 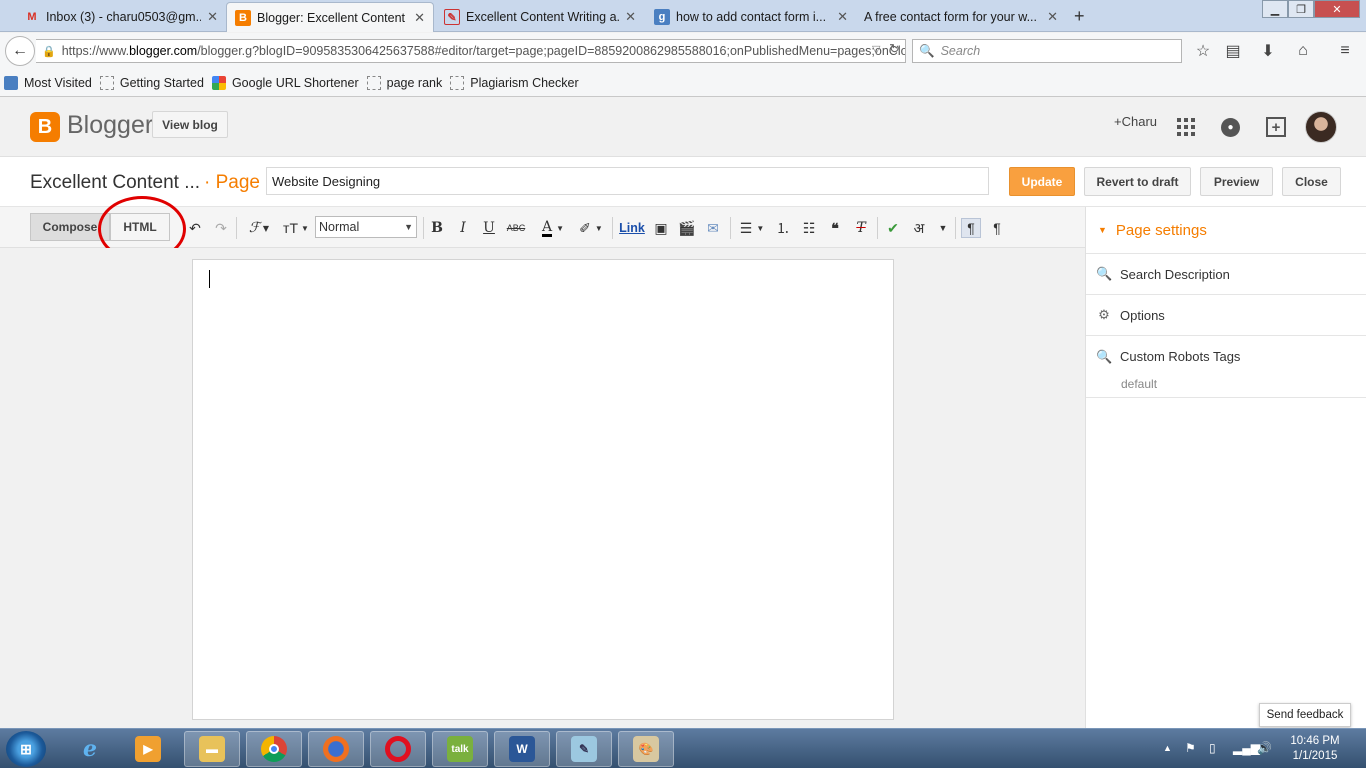 What do you see at coordinates (514, 82) in the screenshot?
I see `bookmark-plagiarism-checker: Plagiarism Checker` at bounding box center [514, 82].